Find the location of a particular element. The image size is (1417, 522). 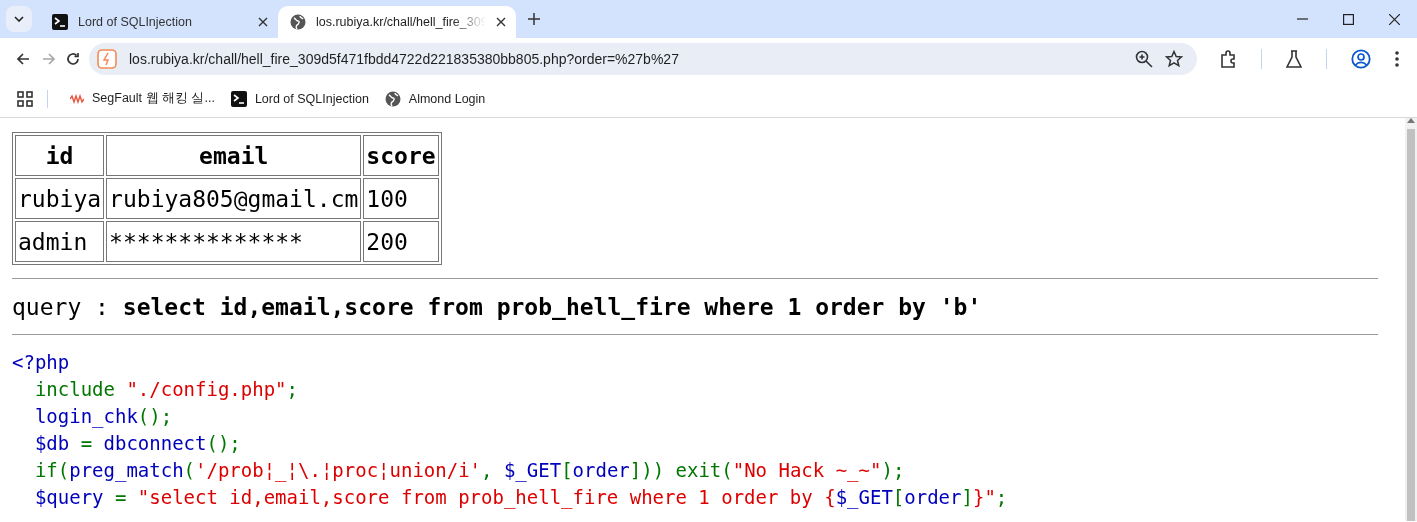

bookmark: Almond Login is located at coordinates (435, 98).